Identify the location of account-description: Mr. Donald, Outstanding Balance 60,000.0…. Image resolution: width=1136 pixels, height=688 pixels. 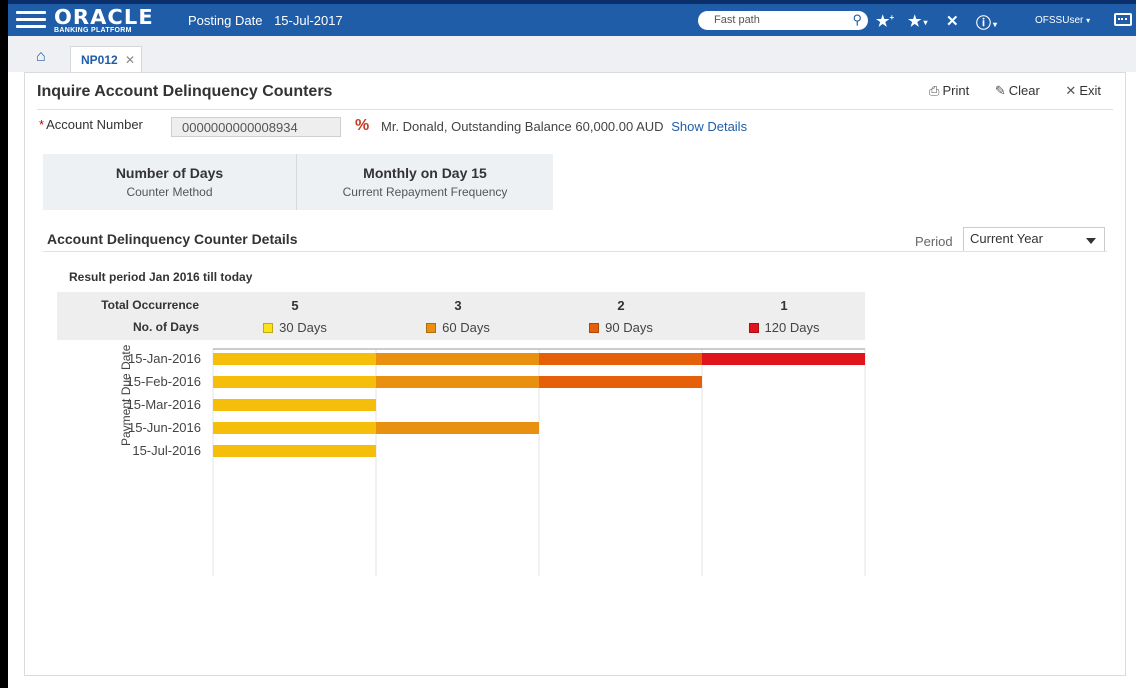
(564, 126).